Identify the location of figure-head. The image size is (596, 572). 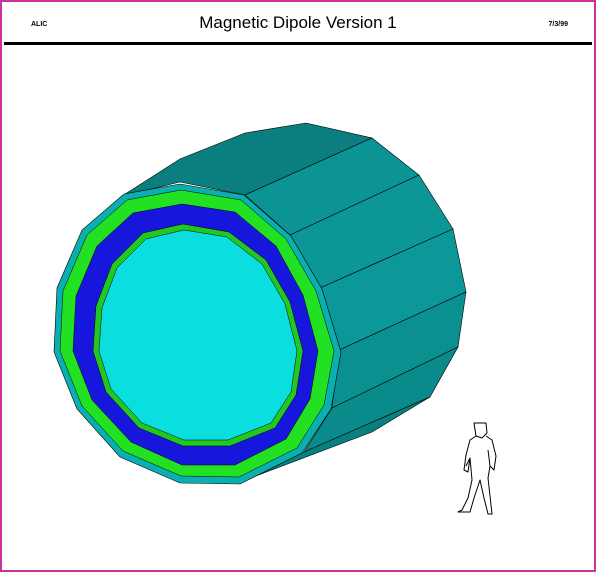
(480, 430).